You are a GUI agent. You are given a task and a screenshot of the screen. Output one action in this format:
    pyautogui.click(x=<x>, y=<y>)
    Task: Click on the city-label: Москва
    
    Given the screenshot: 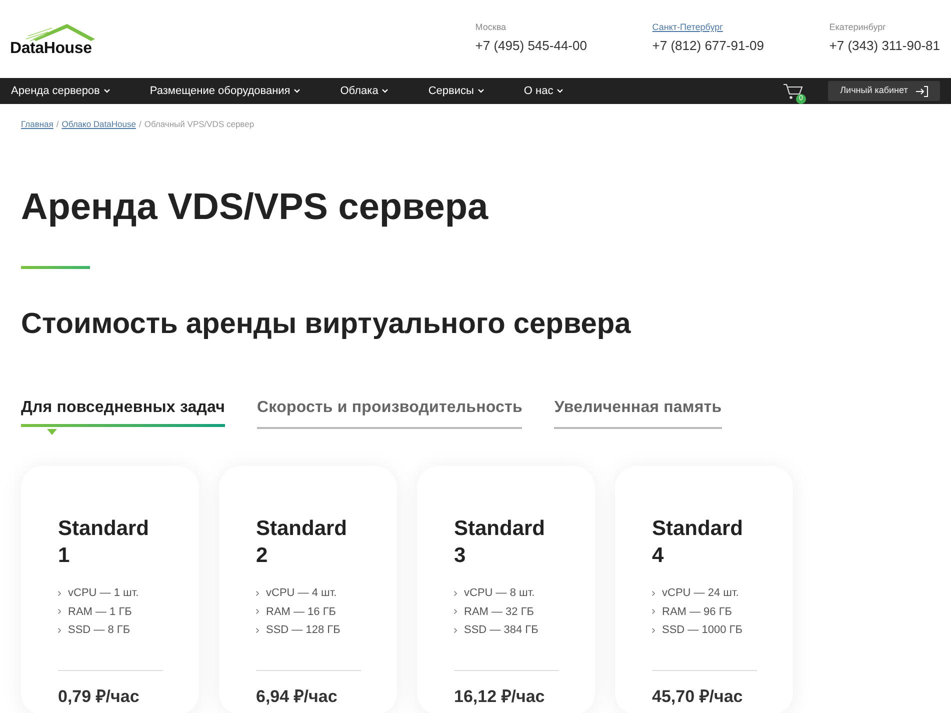 What is the action you would take?
    pyautogui.click(x=490, y=27)
    